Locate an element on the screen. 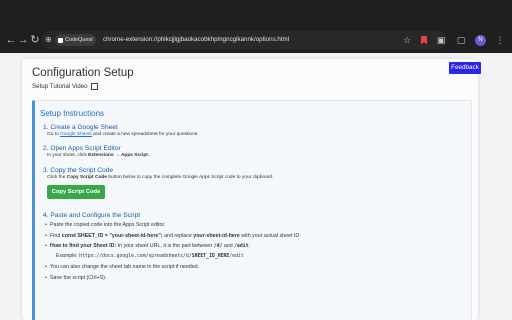  page-title: Configuration Setup is located at coordinates (83, 73).